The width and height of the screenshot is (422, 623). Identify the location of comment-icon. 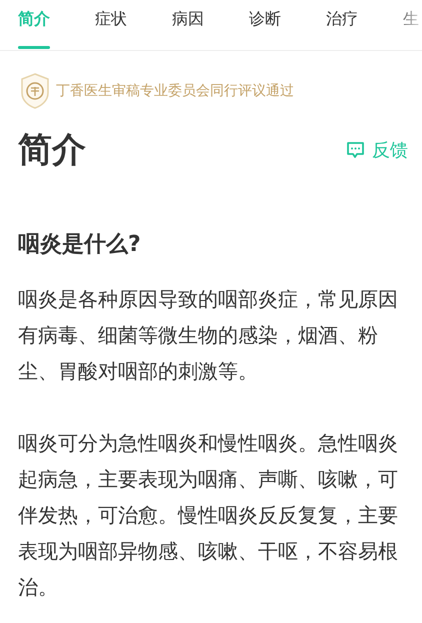
(355, 150).